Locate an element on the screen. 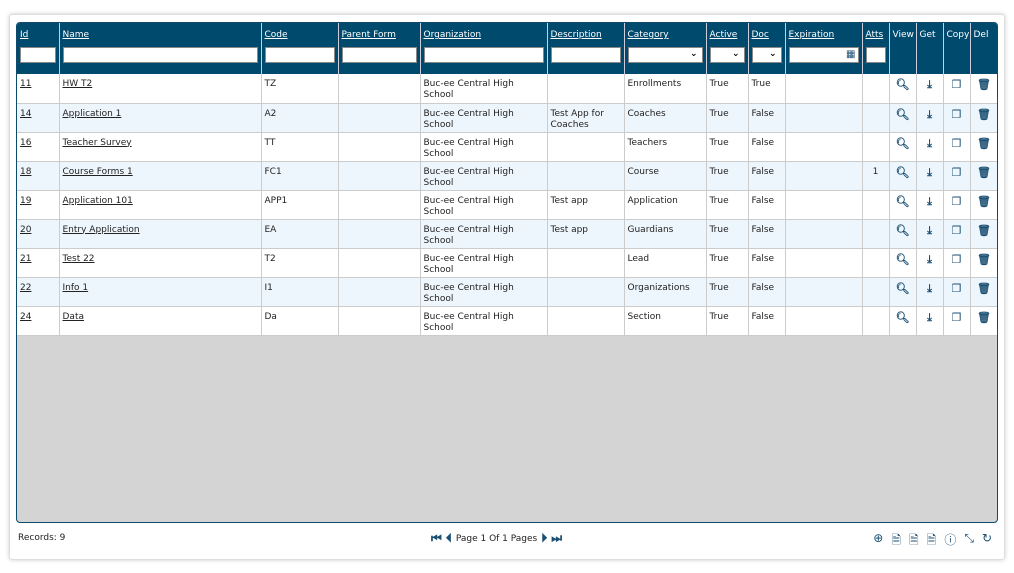  id-value: 20 is located at coordinates (25, 230).